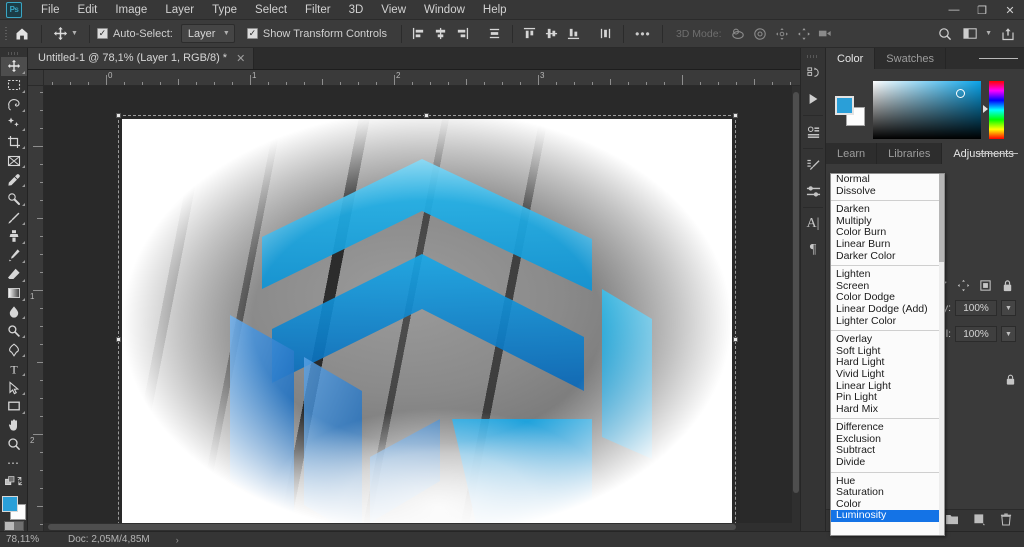  I want to click on align-bottom-edges-icon, so click(574, 34).